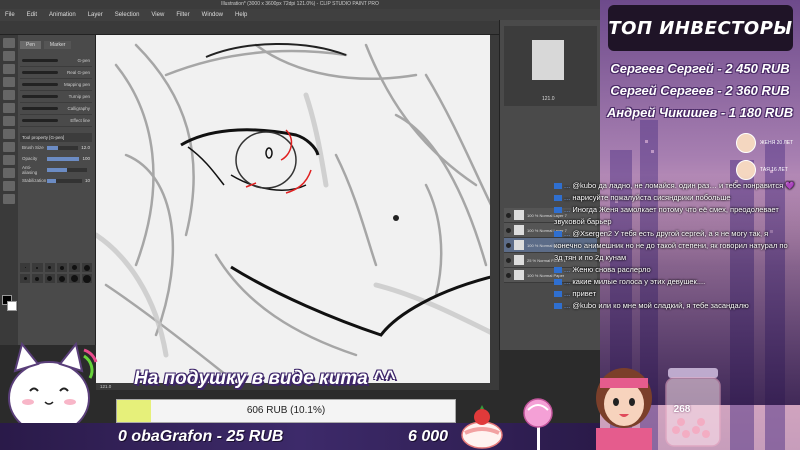 This screenshot has width=800, height=450. Describe the element at coordinates (212, 15) in the screenshot. I see `menu-window: Window` at that location.